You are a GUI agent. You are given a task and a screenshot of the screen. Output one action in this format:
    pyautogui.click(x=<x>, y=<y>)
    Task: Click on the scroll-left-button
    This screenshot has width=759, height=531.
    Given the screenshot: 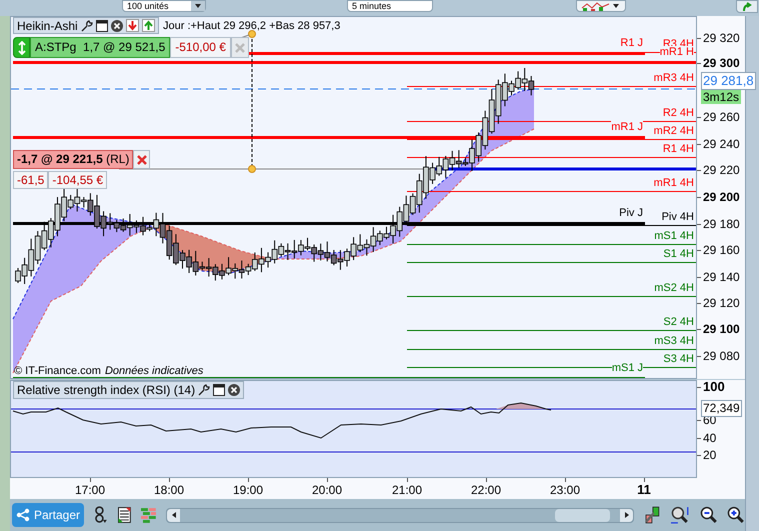 What is the action you would take?
    pyautogui.click(x=173, y=515)
    